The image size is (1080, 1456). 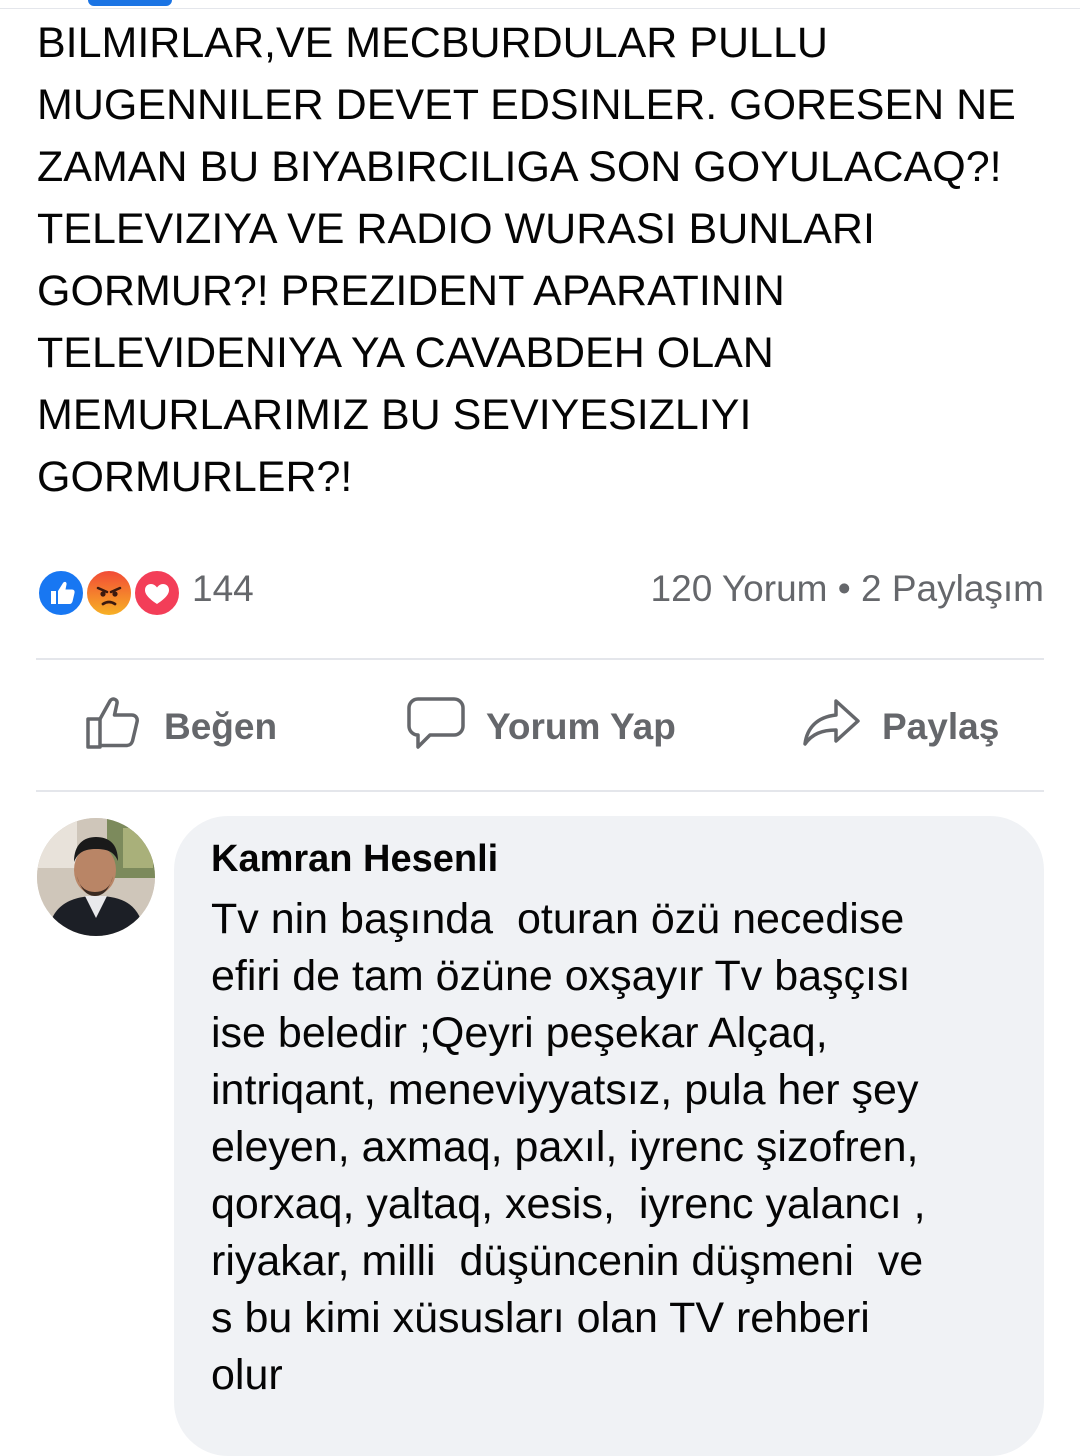 I want to click on top-bar, so click(x=540, y=4).